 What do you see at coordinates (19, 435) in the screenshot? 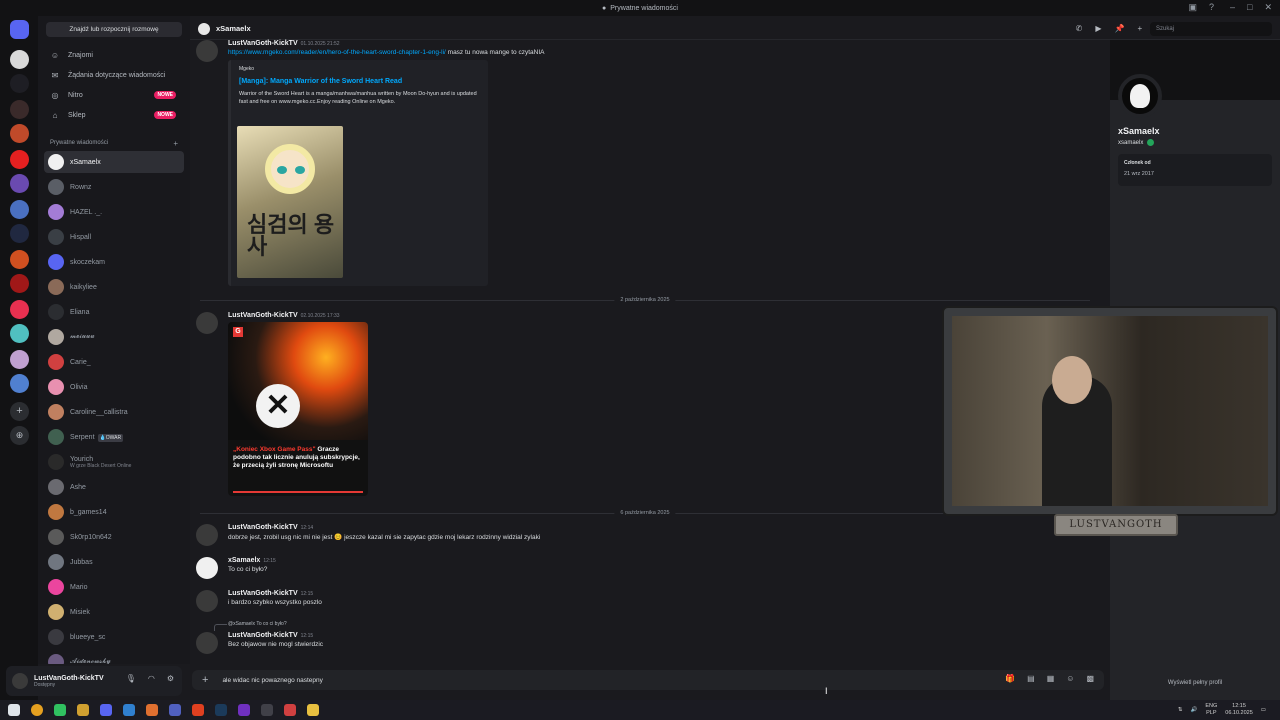
I see `explore-icon: ⊕` at bounding box center [19, 435].